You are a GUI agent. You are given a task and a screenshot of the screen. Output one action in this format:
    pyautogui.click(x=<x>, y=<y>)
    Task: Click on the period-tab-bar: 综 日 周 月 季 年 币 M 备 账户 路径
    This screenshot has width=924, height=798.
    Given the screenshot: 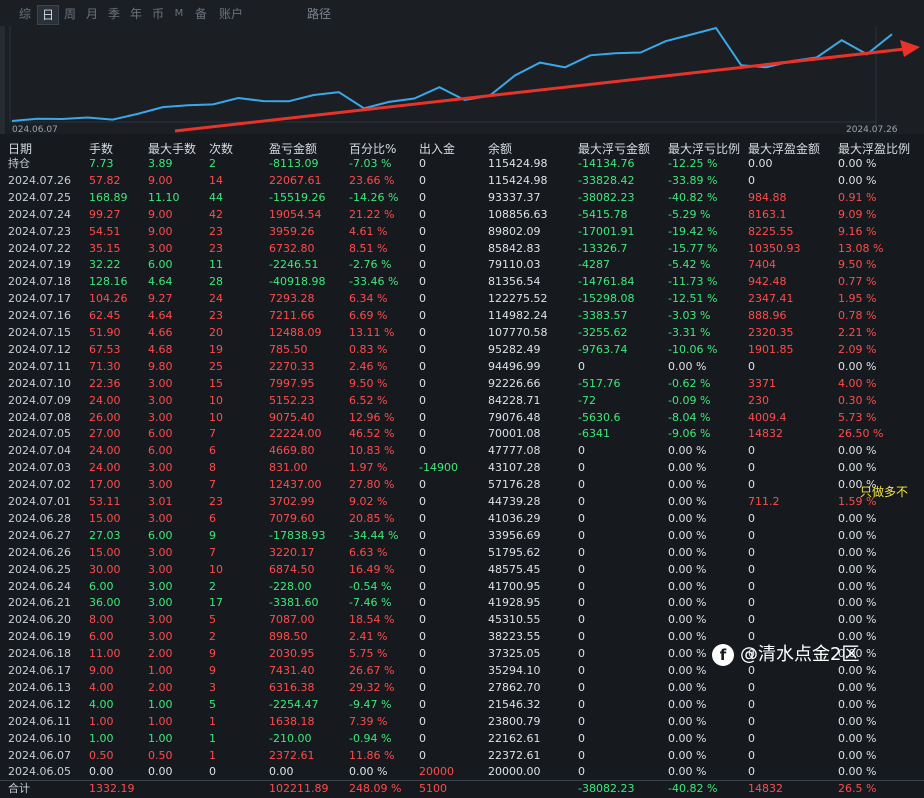 What is the action you would take?
    pyautogui.click(x=462, y=13)
    